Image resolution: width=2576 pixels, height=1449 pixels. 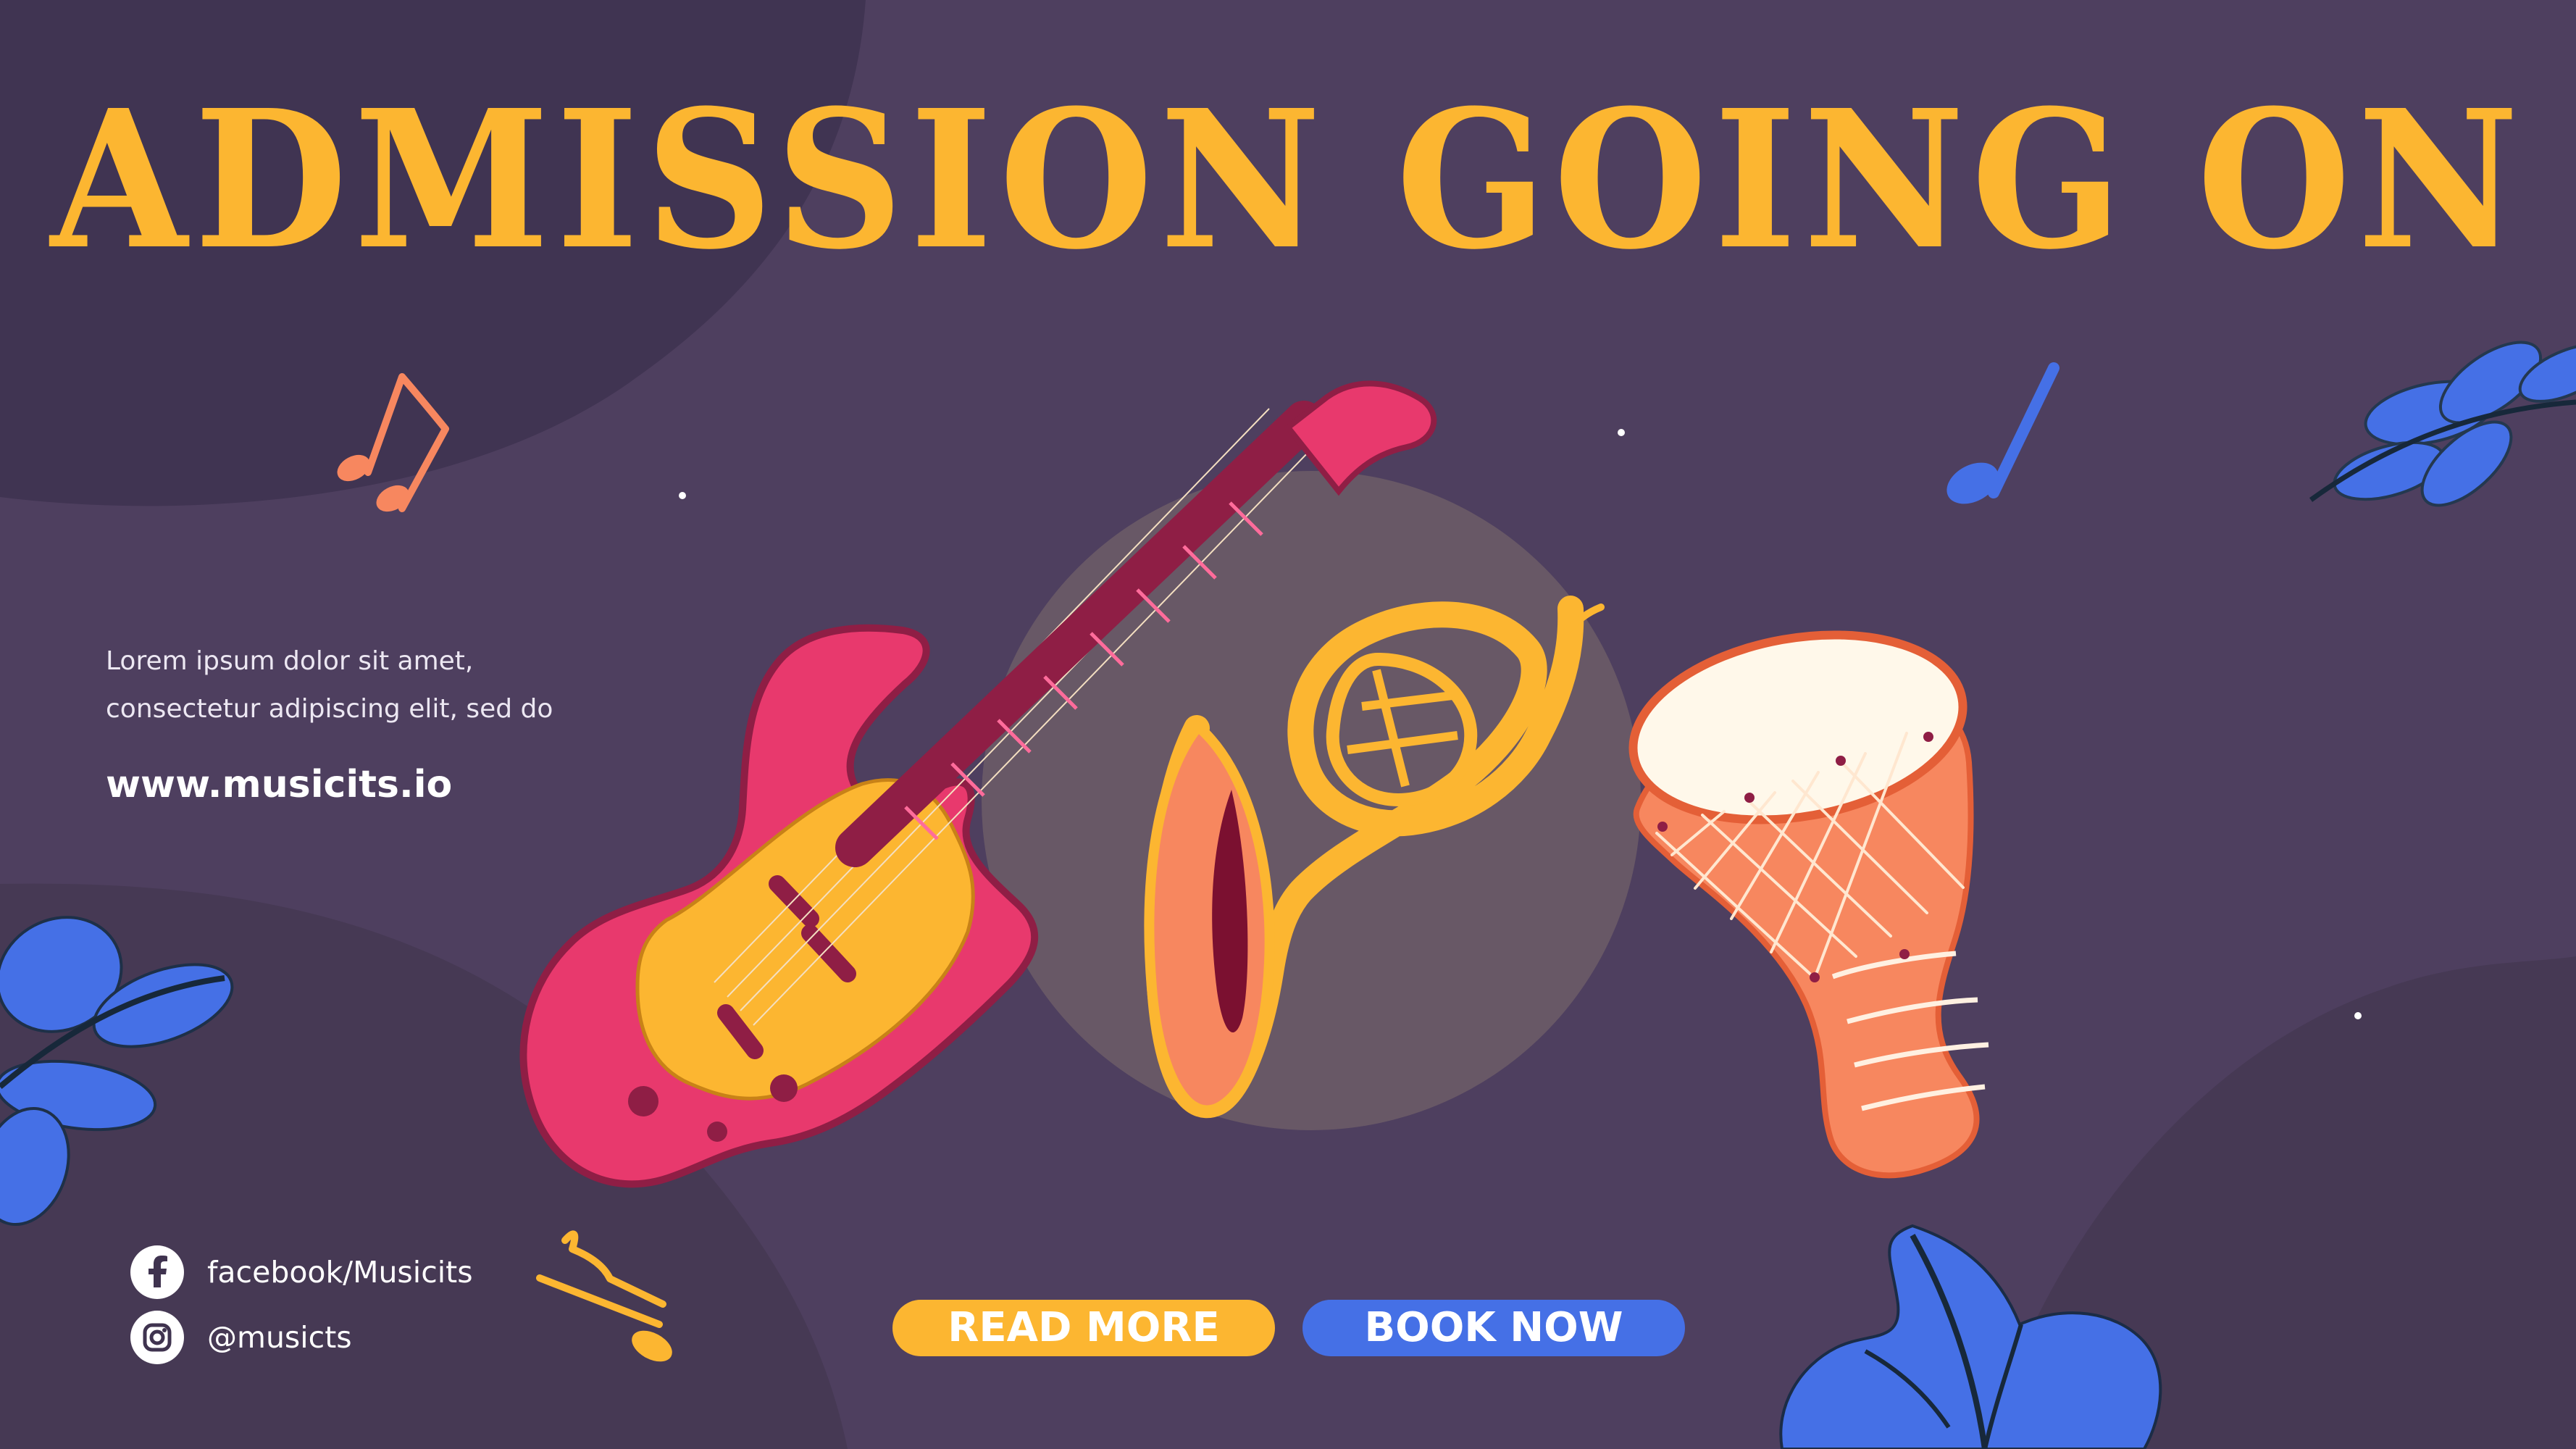 I want to click on website-link: www.musicits.io, so click(x=279, y=784).